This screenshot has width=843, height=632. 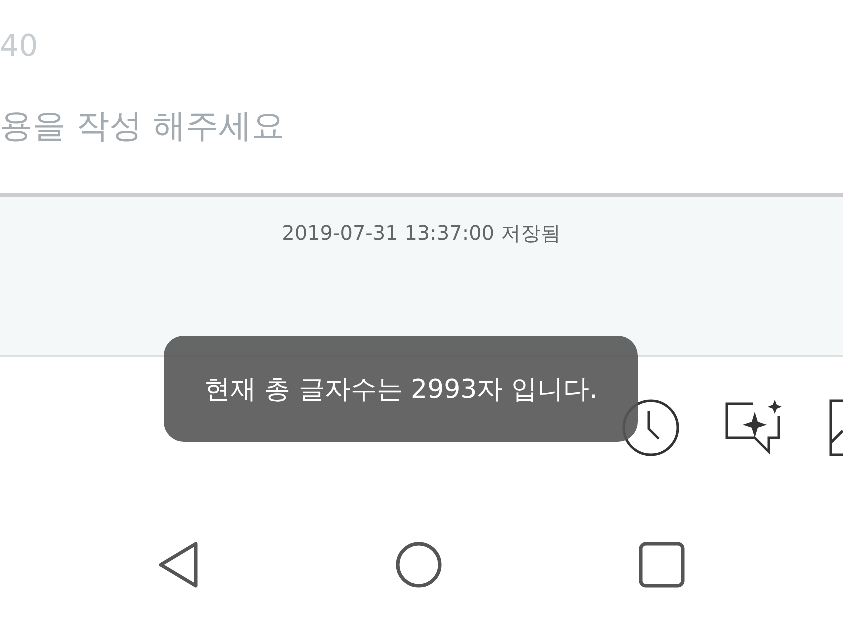 I want to click on body-input-field: 용을 작성 해주세요, so click(x=142, y=126).